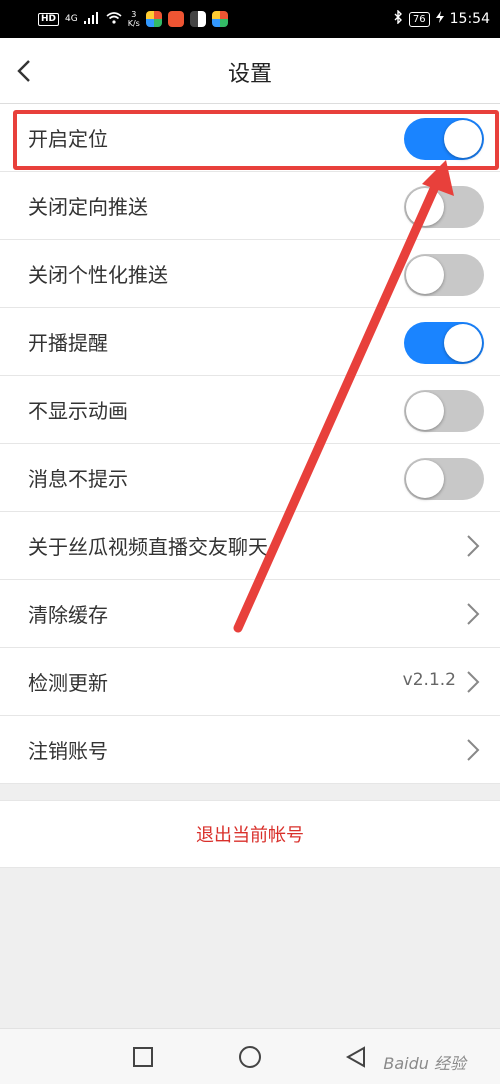 This screenshot has width=500, height=1084. I want to click on logout-label: 退出当前帐号, so click(250, 835).